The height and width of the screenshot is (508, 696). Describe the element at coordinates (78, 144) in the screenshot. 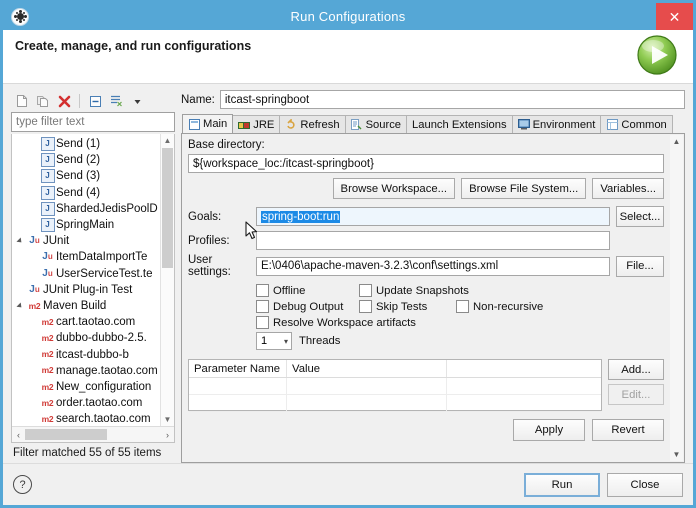

I see `tree-item-label: Send (1)` at that location.